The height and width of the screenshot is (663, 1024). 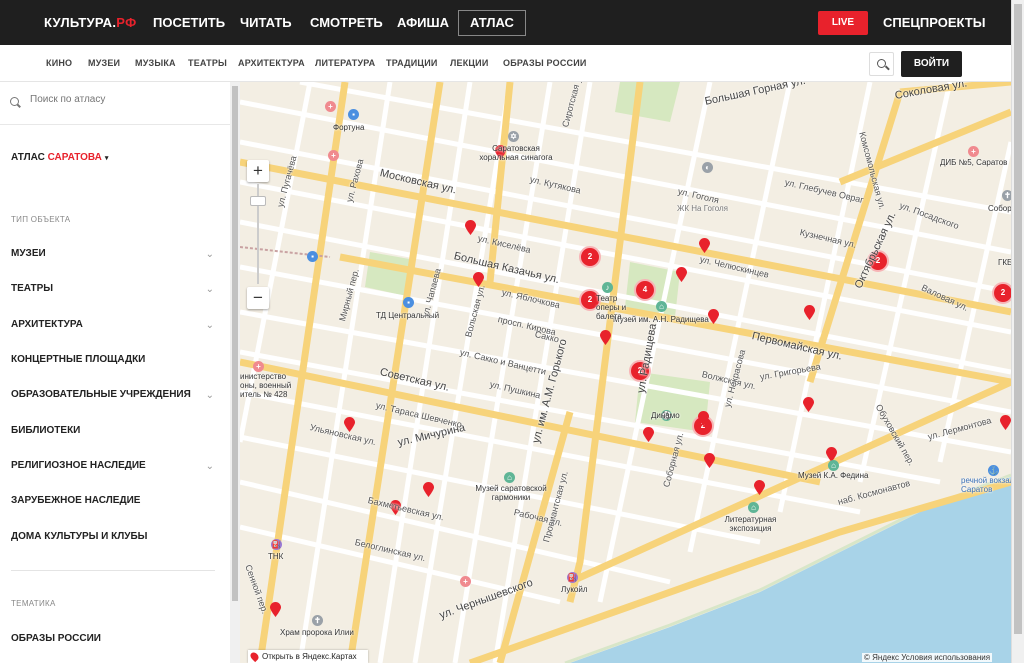 I want to click on atlas-city-selector: АТЛАС САРАТОВА ▾, so click(x=59, y=157).